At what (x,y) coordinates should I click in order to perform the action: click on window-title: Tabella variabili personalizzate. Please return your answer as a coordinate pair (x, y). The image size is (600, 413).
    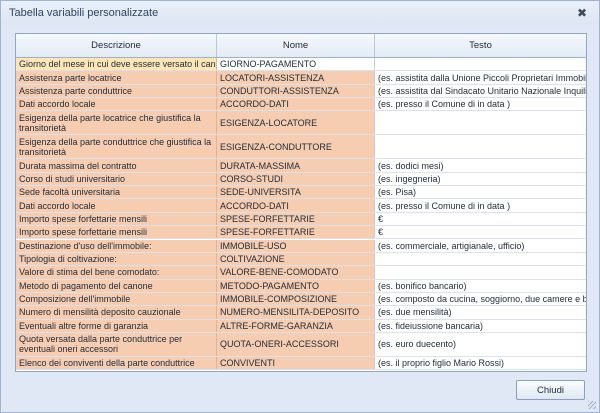
    Looking at the image, I should click on (84, 13).